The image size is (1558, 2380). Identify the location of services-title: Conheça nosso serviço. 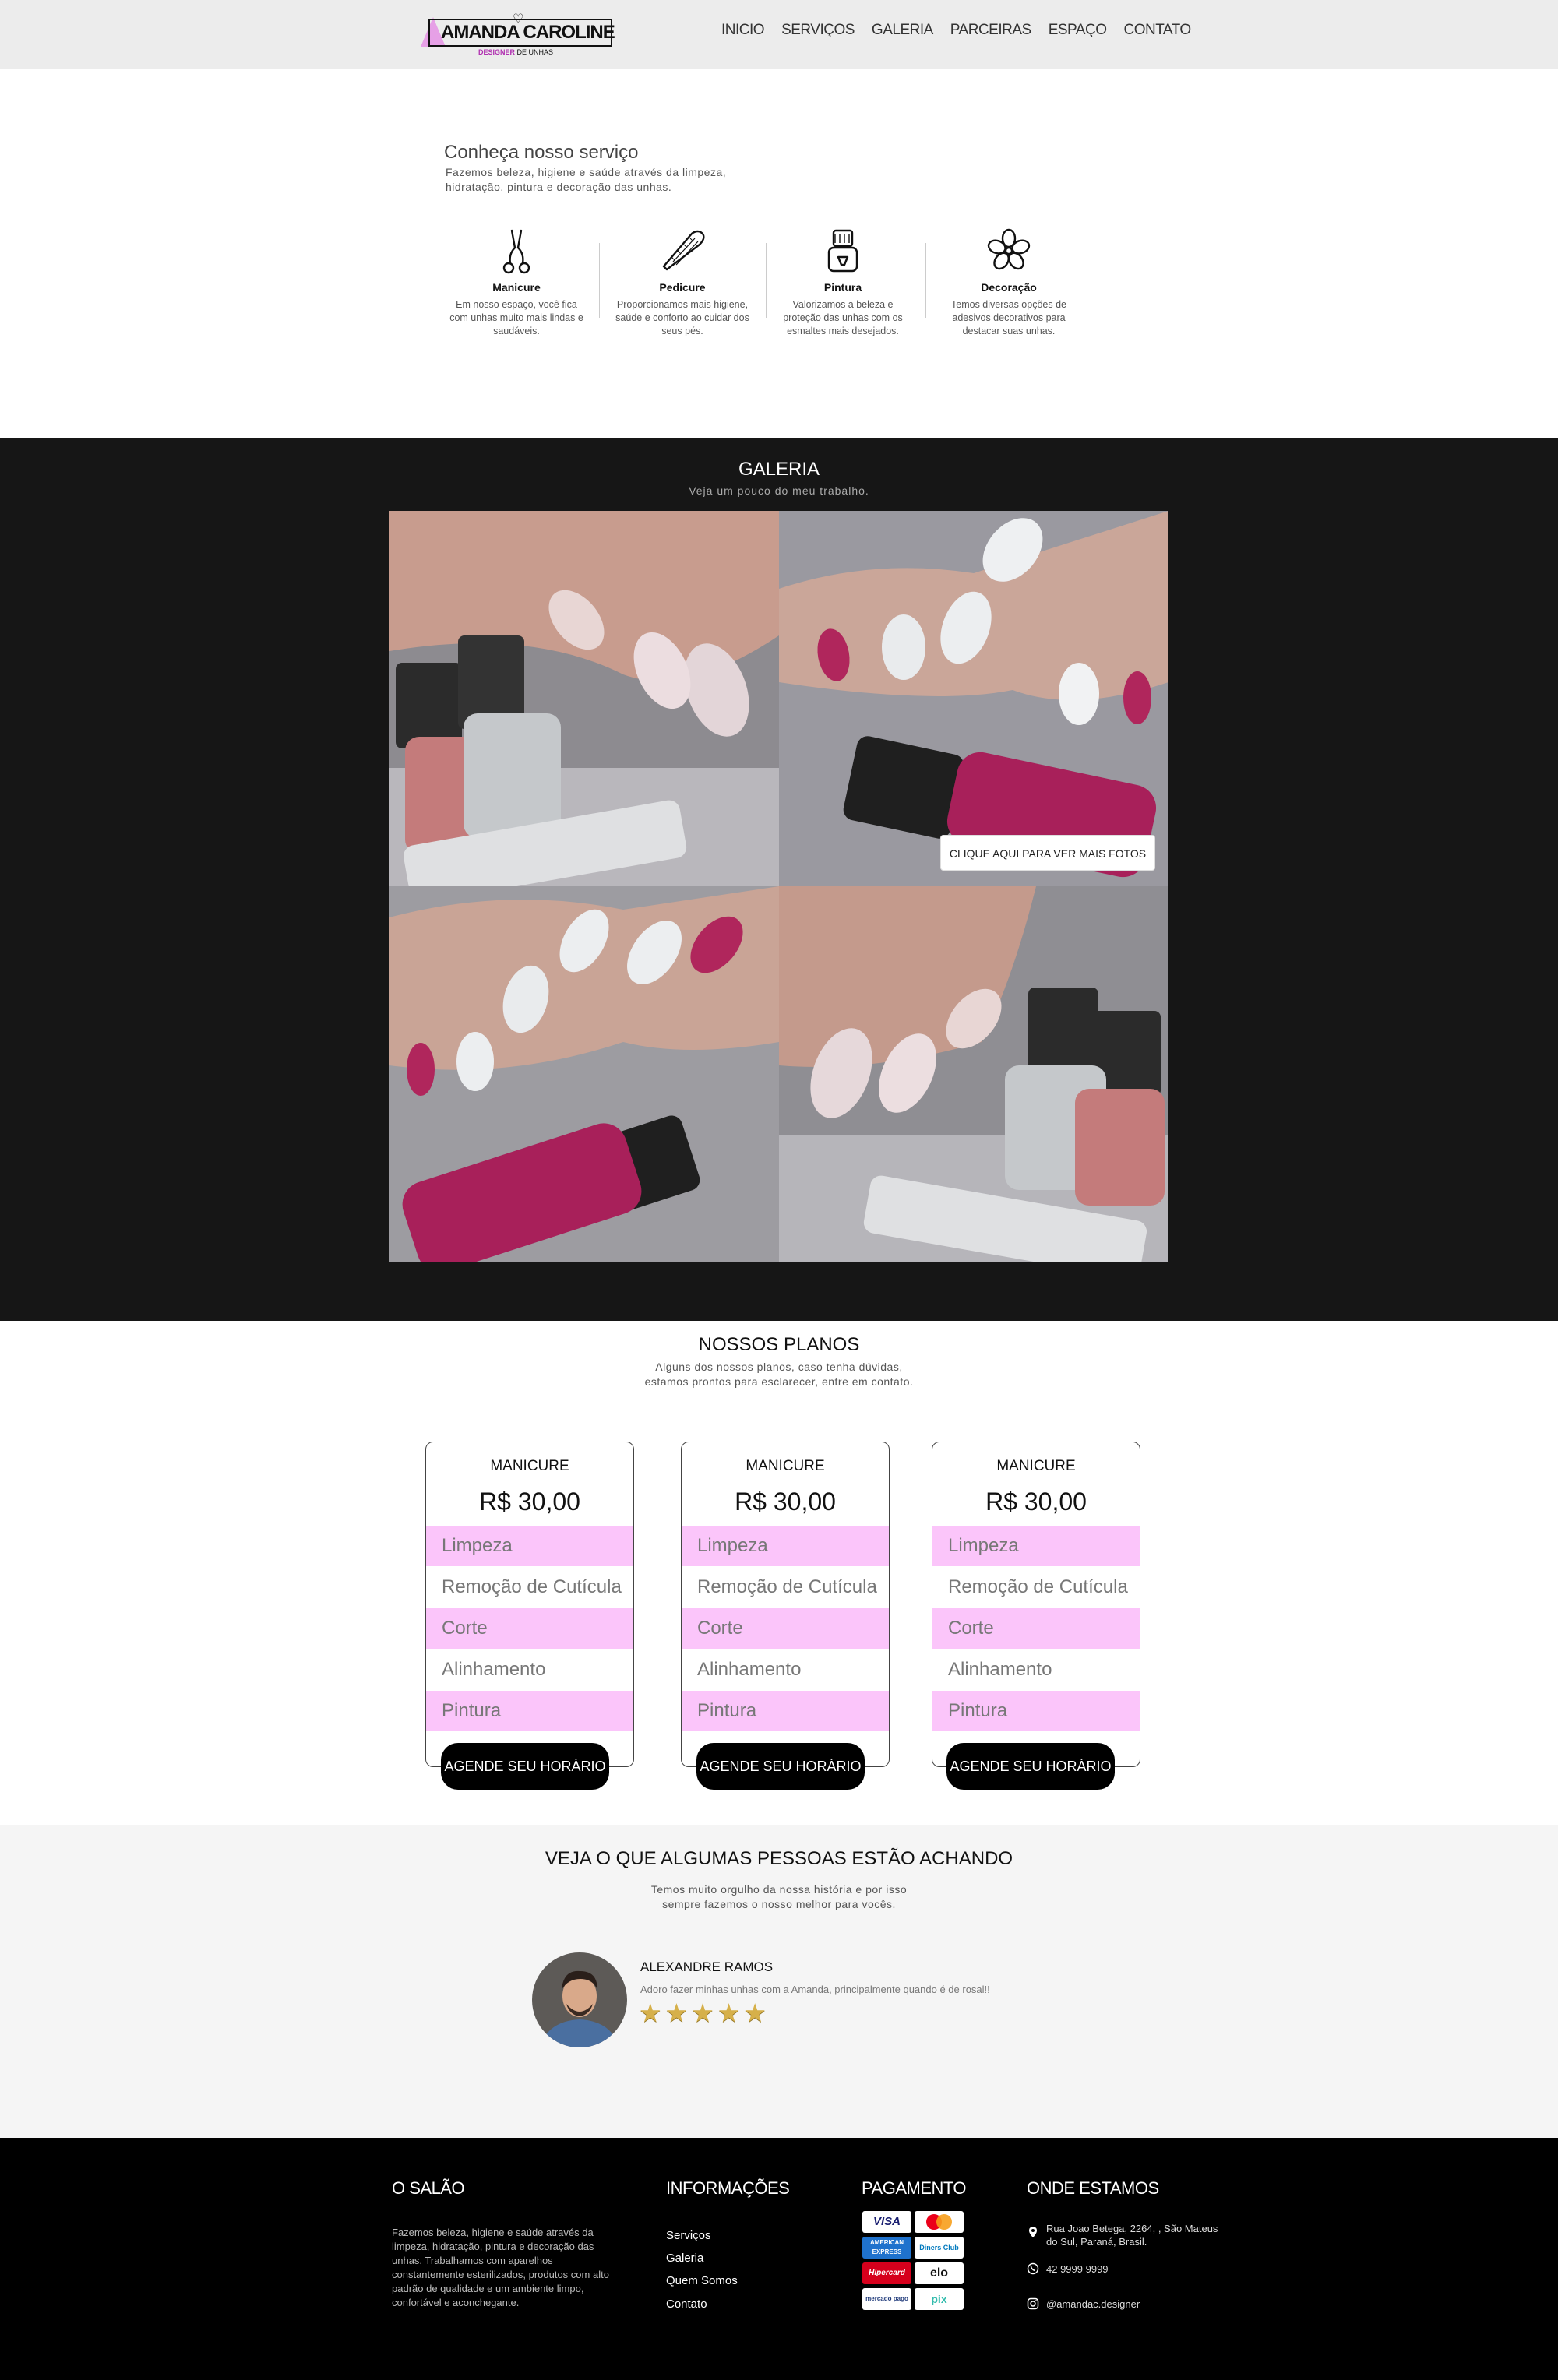
(541, 152).